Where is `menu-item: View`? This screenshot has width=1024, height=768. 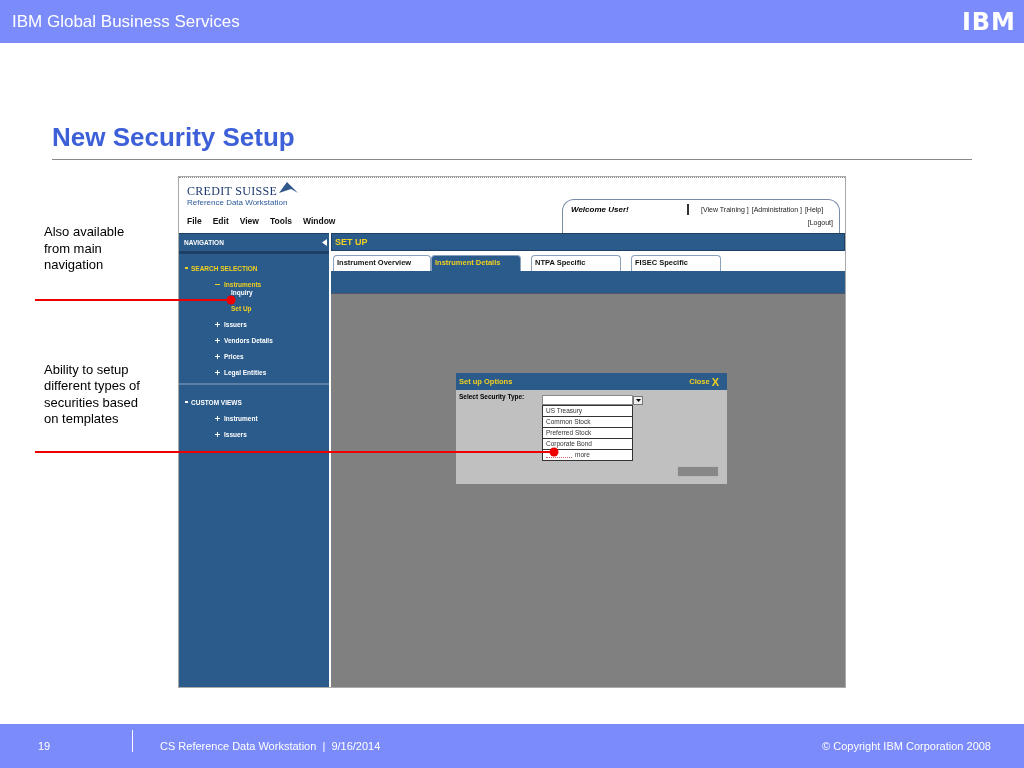 menu-item: View is located at coordinates (249, 221).